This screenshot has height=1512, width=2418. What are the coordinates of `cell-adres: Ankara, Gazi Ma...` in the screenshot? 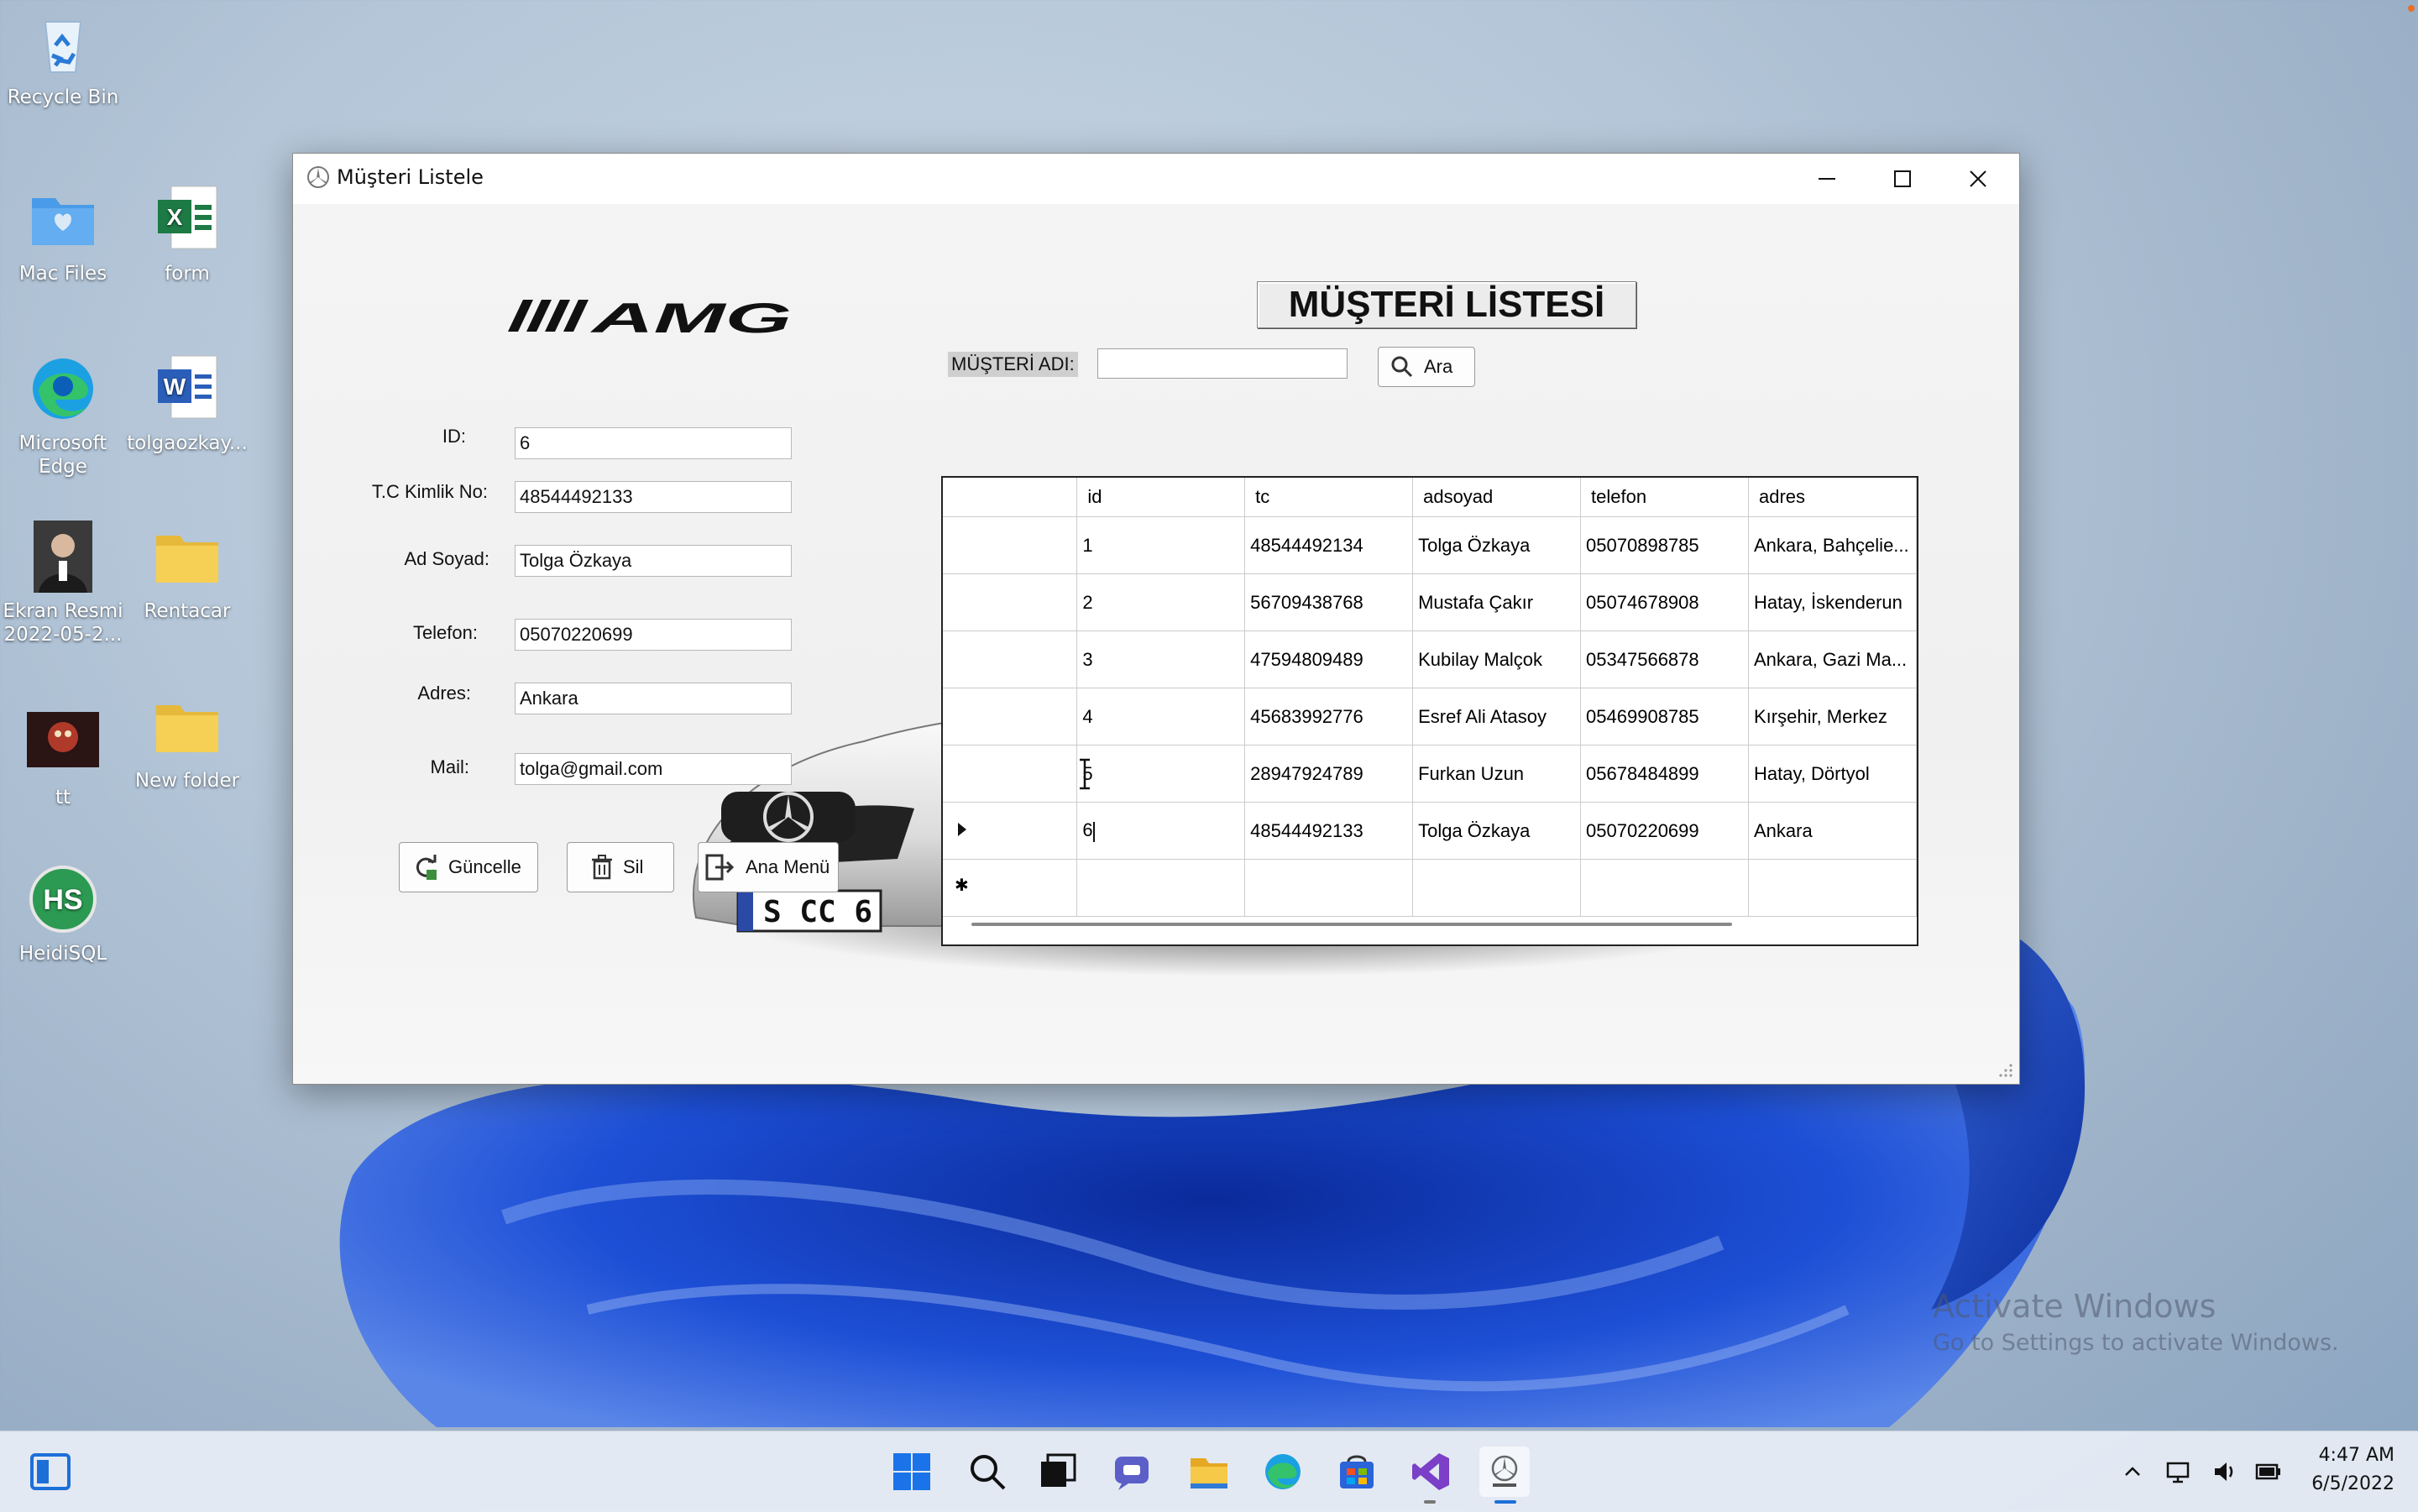 It's located at (1832, 659).